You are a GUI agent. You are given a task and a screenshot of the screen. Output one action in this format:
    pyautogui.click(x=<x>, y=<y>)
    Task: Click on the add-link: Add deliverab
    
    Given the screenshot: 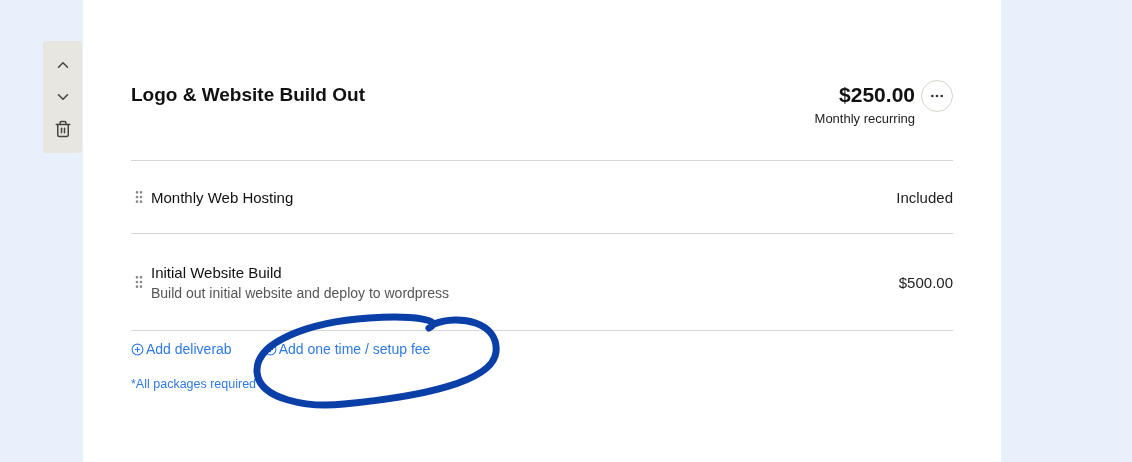 What is the action you would take?
    pyautogui.click(x=181, y=349)
    